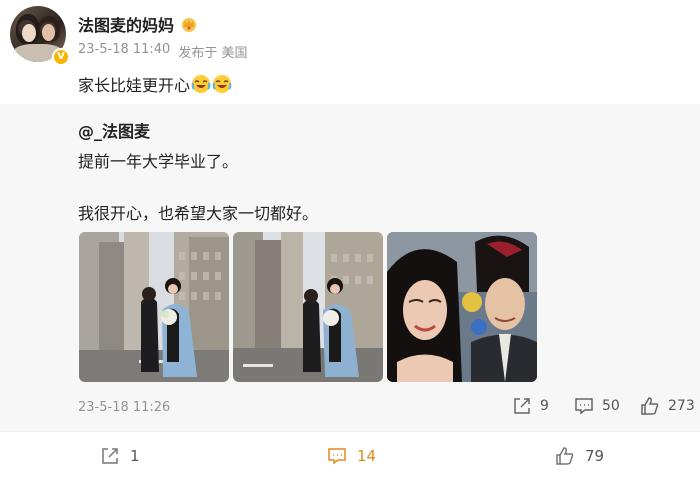 The image size is (700, 477). Describe the element at coordinates (189, 25) in the screenshot. I see `crown-icon` at that location.